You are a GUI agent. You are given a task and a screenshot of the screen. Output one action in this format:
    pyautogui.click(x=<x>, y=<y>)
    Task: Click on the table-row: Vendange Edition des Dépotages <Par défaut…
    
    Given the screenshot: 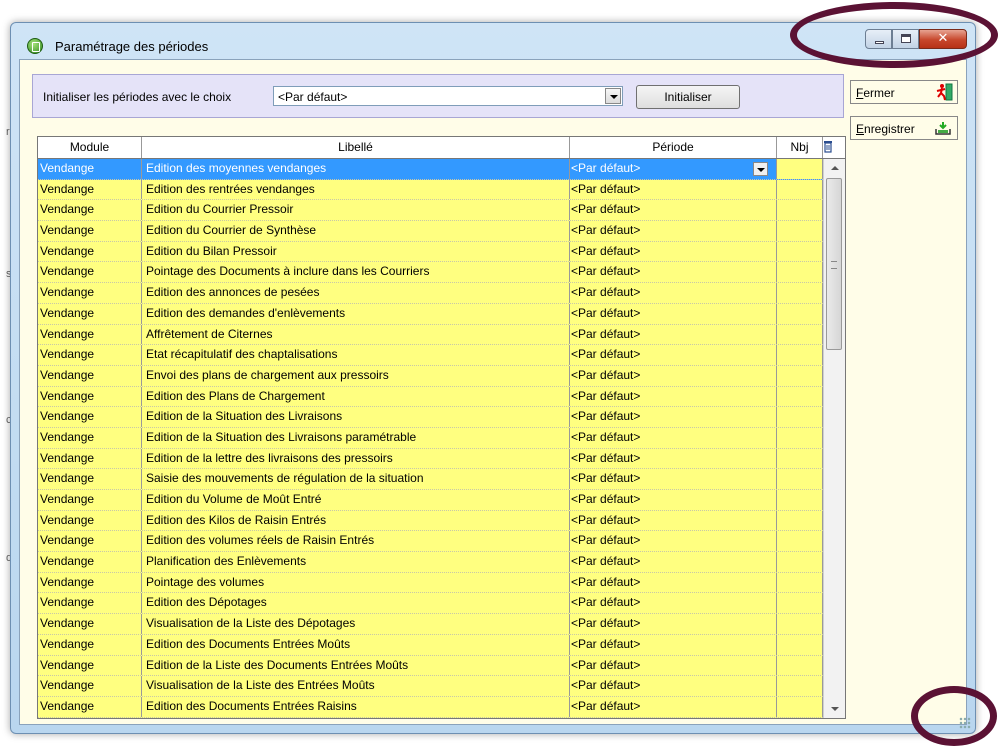 What is the action you would take?
    pyautogui.click(x=430, y=604)
    